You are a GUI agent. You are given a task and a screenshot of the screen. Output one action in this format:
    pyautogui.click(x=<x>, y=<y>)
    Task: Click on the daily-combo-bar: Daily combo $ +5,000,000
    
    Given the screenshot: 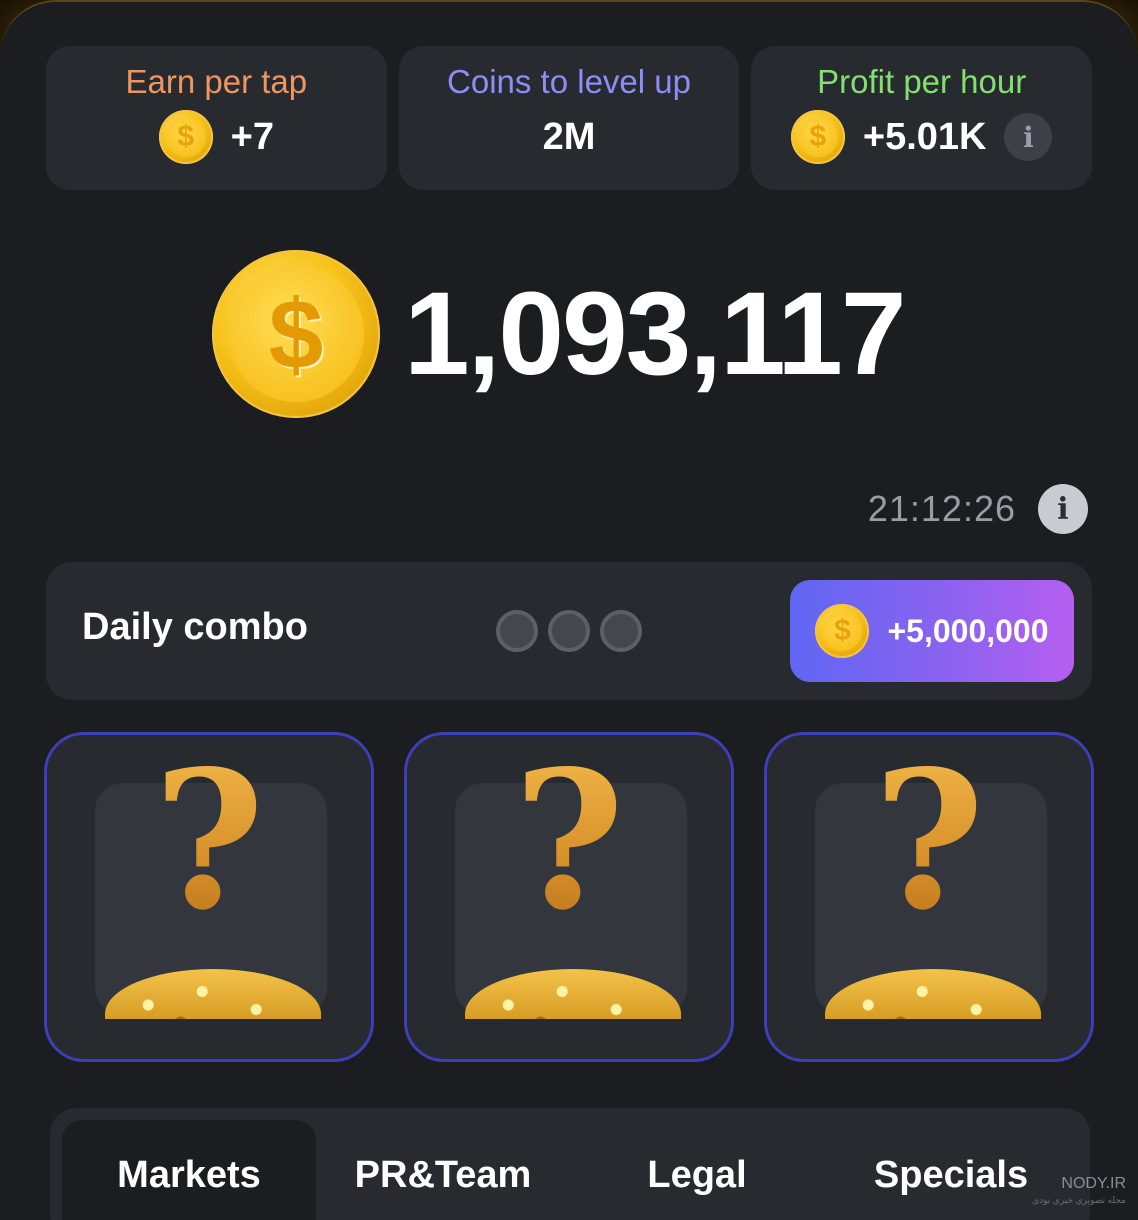 What is the action you would take?
    pyautogui.click(x=569, y=631)
    